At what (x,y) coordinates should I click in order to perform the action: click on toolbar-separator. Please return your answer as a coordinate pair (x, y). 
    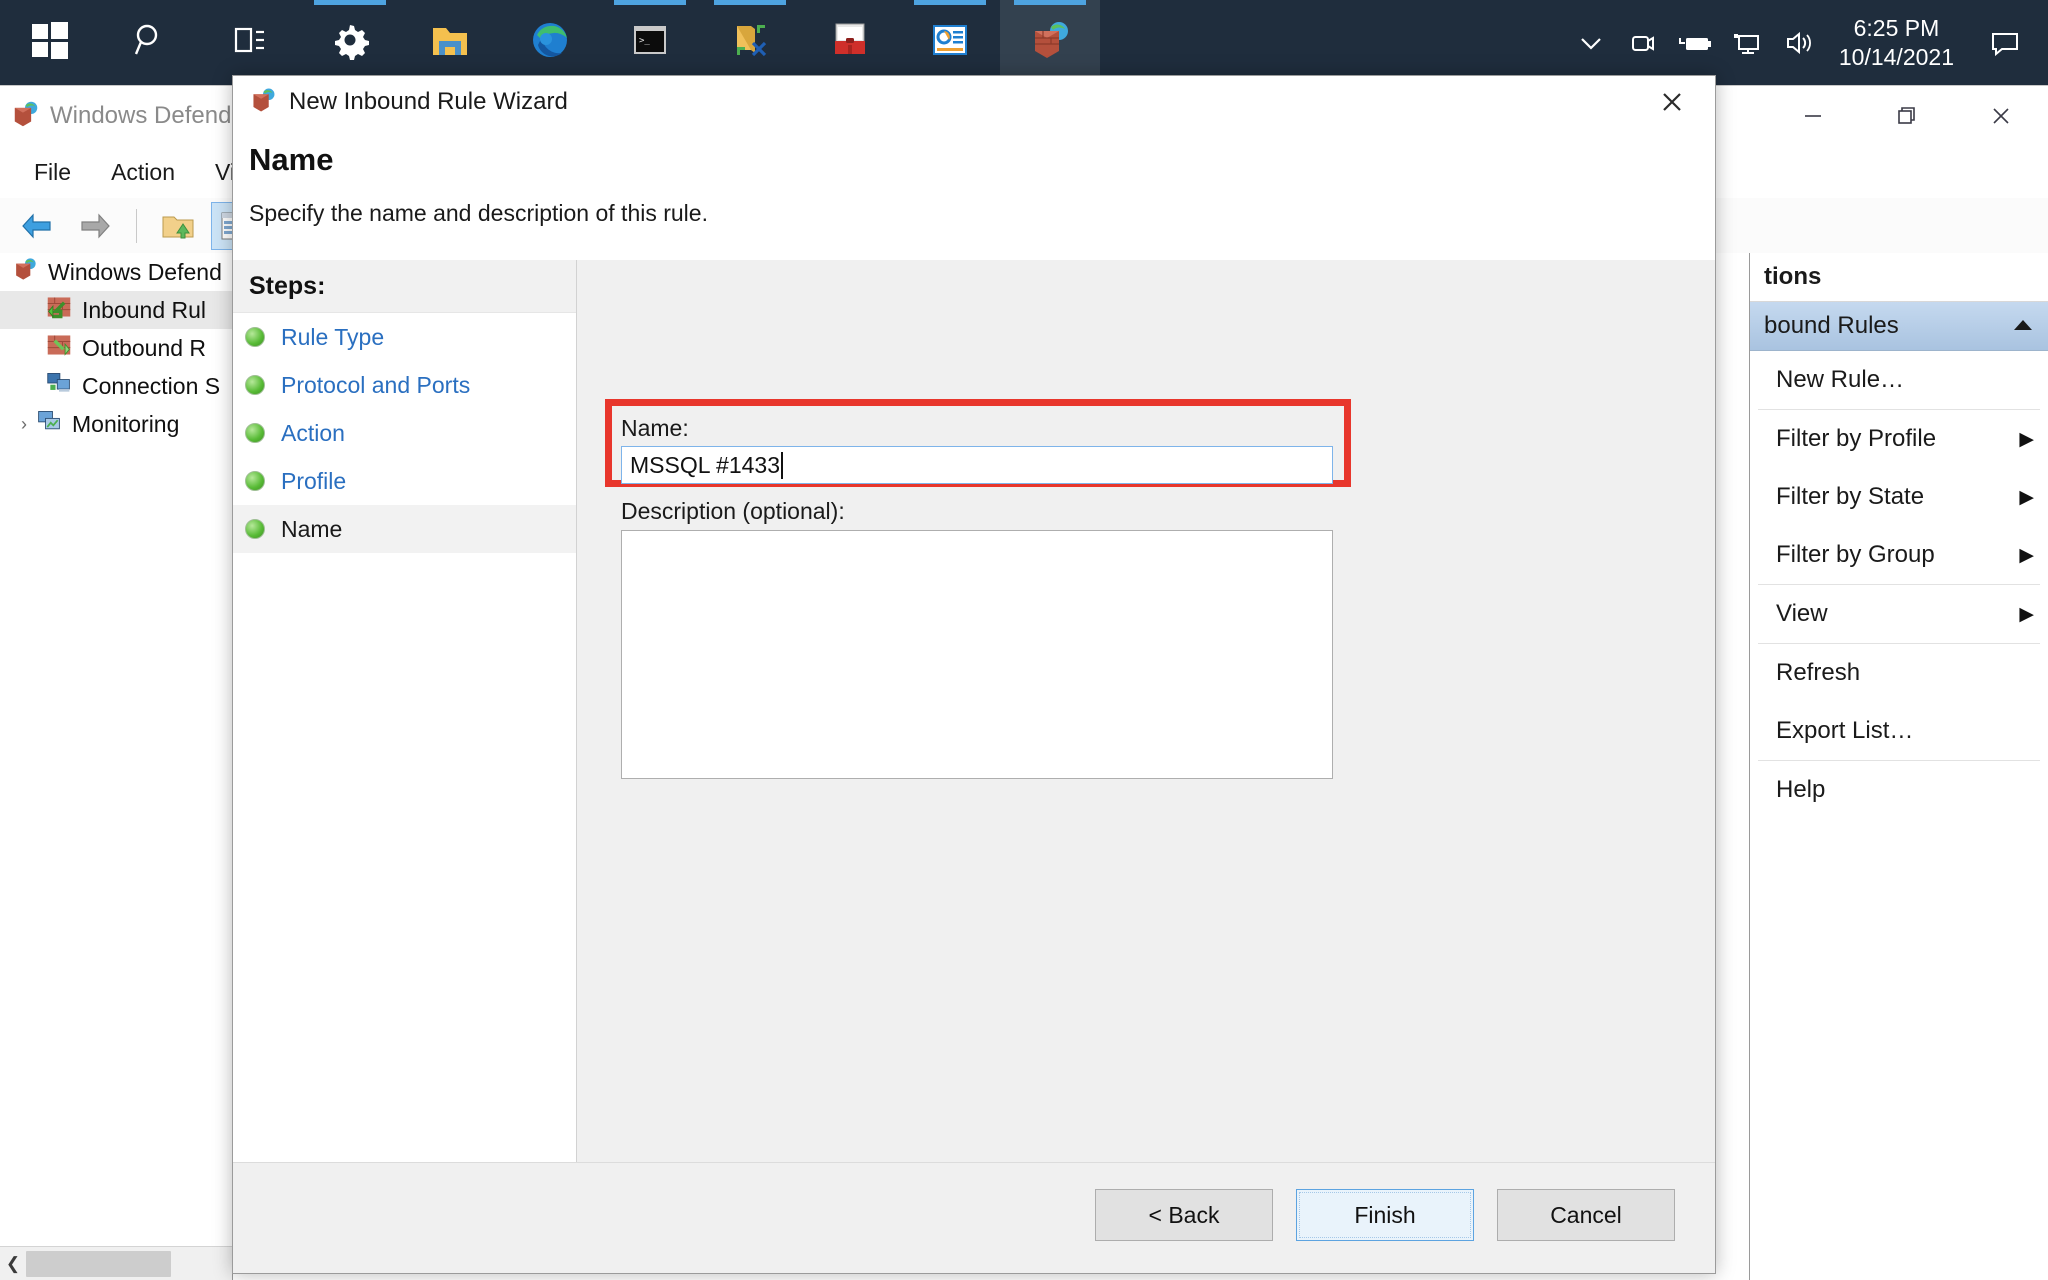
    Looking at the image, I should click on (136, 225).